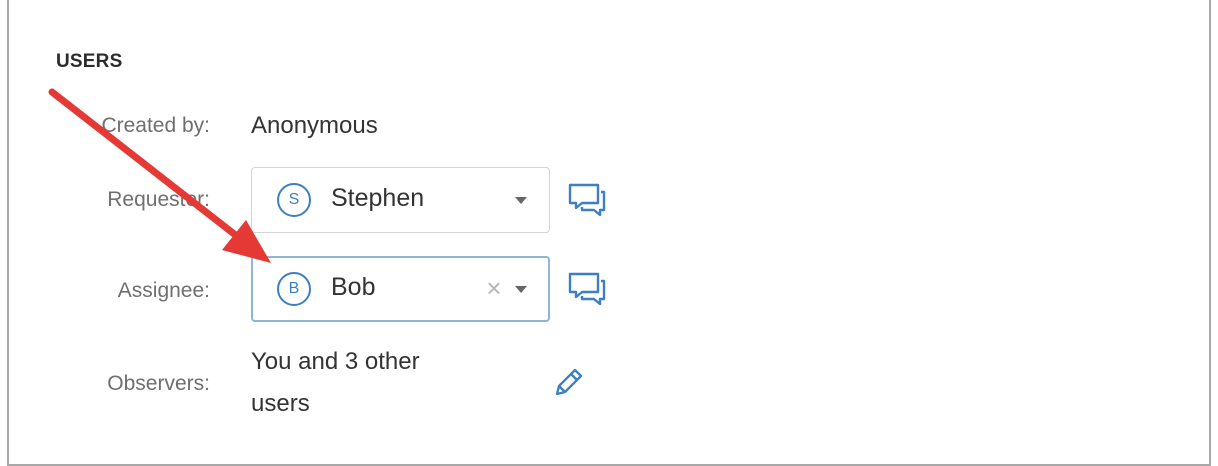 Image resolution: width=1218 pixels, height=466 pixels. What do you see at coordinates (158, 383) in the screenshot?
I see `observers-label: Observers:` at bounding box center [158, 383].